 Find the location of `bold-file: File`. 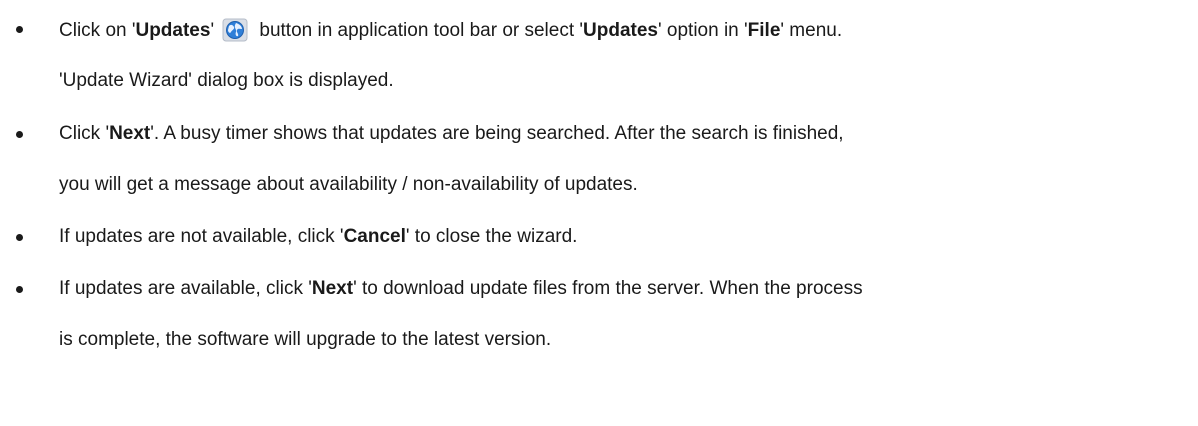

bold-file: File is located at coordinates (764, 30).